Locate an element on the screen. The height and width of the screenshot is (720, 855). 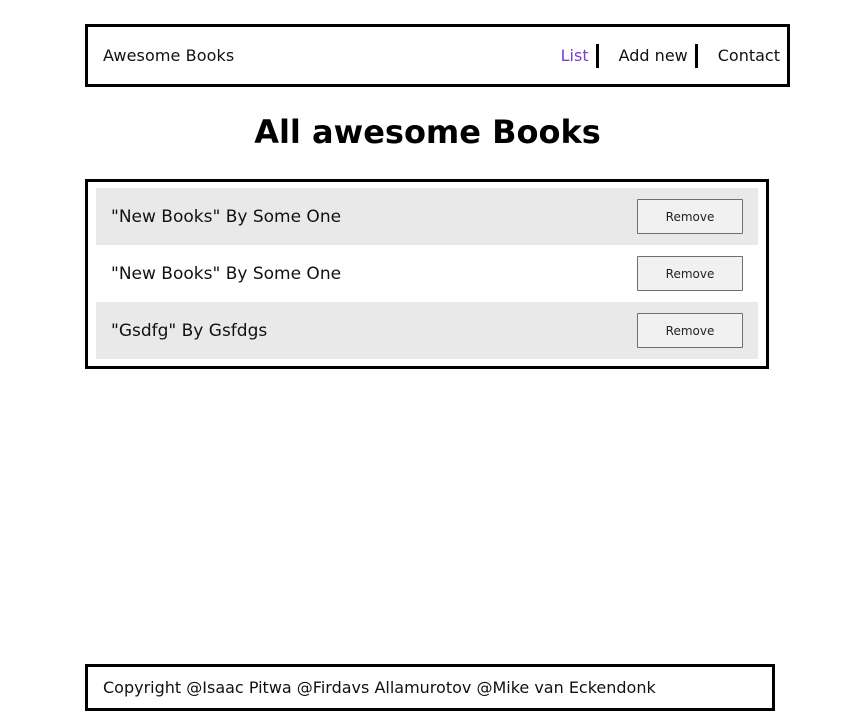
nav-links: List Add new Contact is located at coordinates (674, 55).